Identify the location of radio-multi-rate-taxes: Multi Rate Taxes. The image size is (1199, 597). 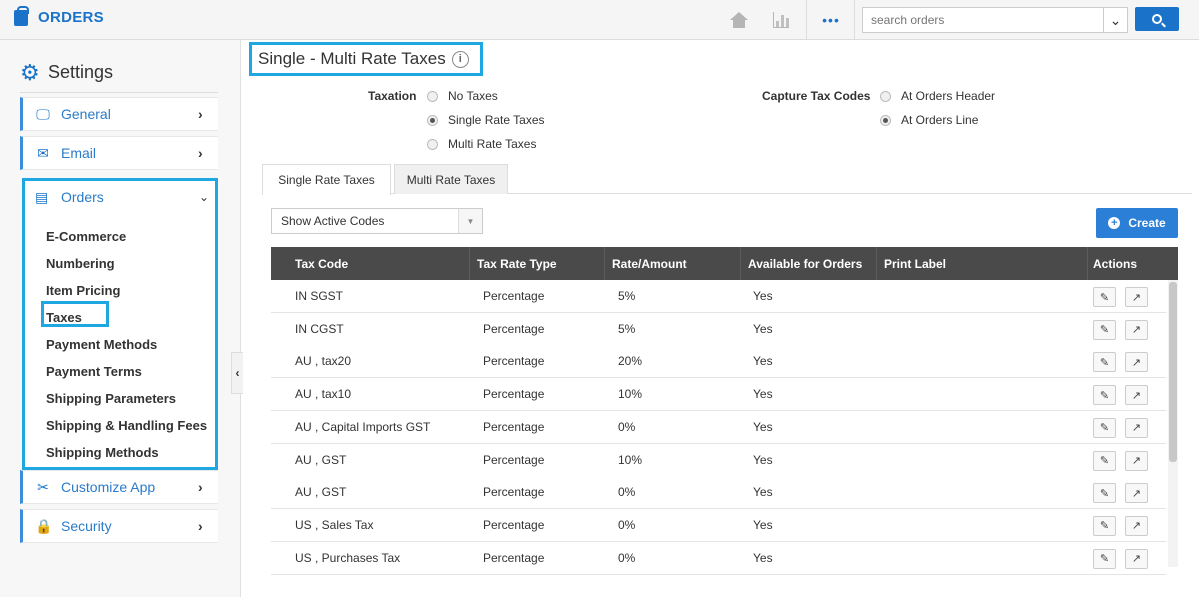
(481, 144).